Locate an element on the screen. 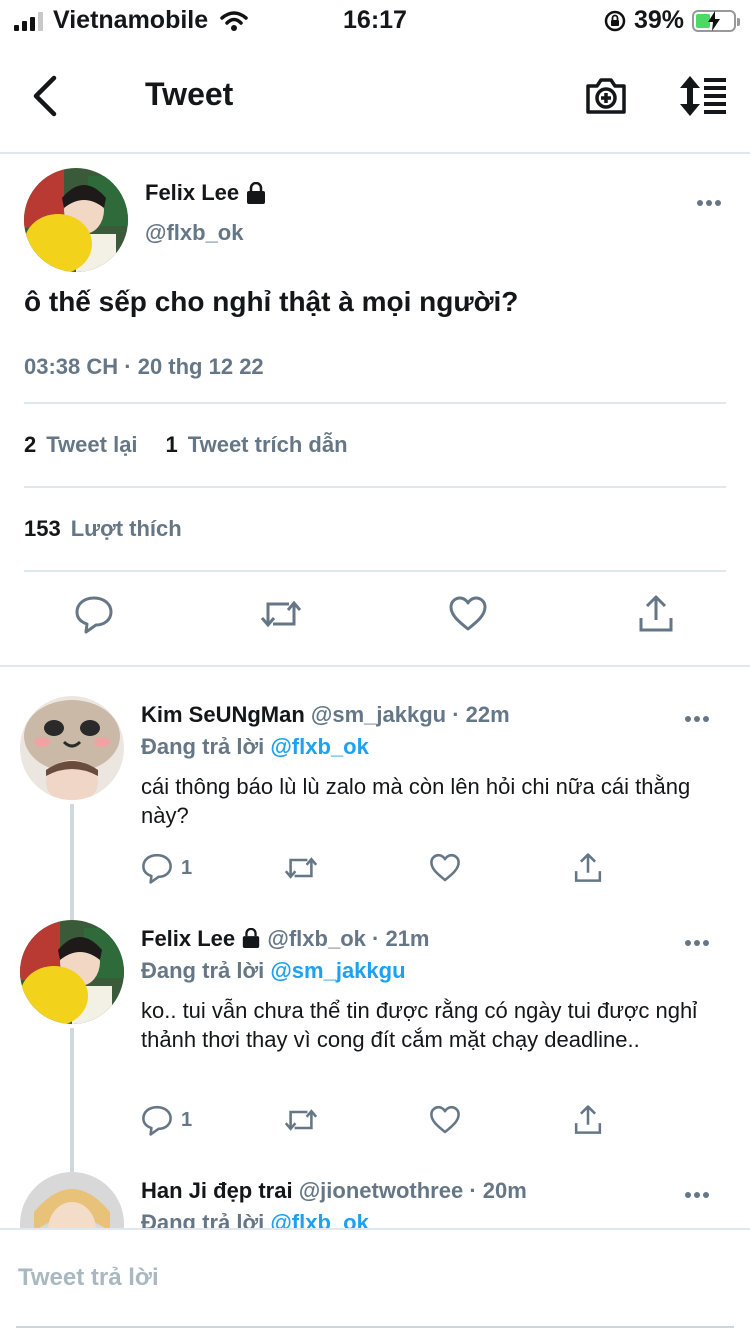  reply-button is located at coordinates (94, 616).